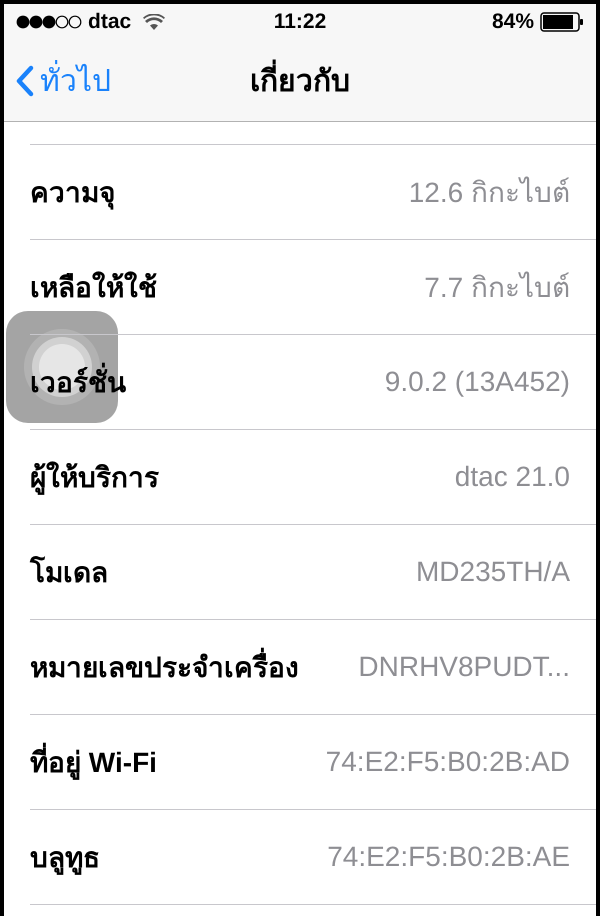  What do you see at coordinates (300, 22) in the screenshot?
I see `clock-time: 11:22` at bounding box center [300, 22].